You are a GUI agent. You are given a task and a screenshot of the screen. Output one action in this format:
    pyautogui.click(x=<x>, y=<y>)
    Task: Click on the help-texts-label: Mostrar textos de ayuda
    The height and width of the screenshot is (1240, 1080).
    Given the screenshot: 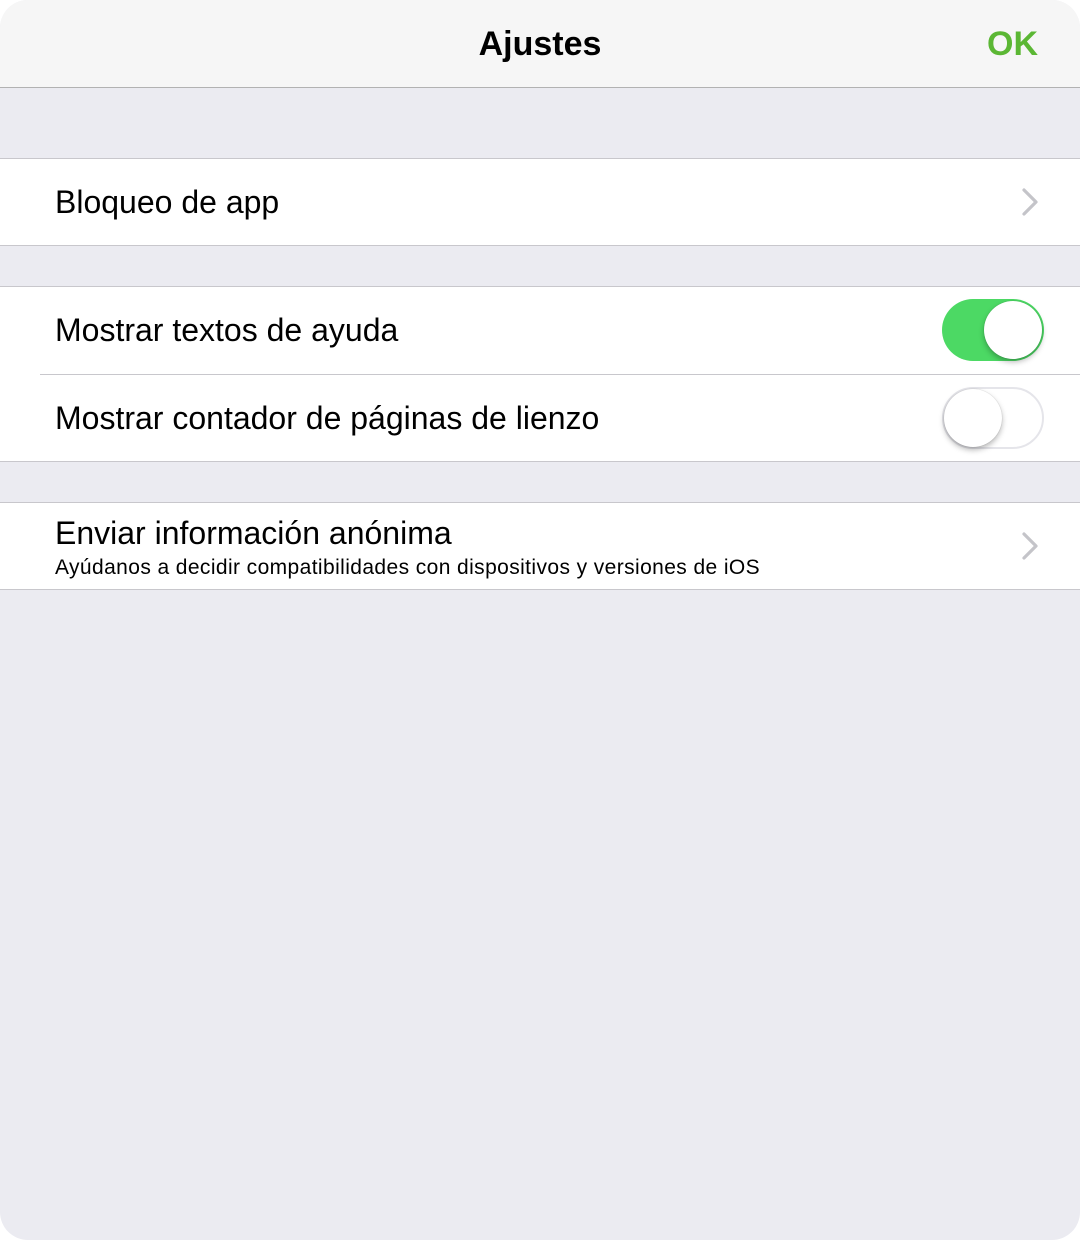 What is the action you would take?
    pyautogui.click(x=227, y=330)
    